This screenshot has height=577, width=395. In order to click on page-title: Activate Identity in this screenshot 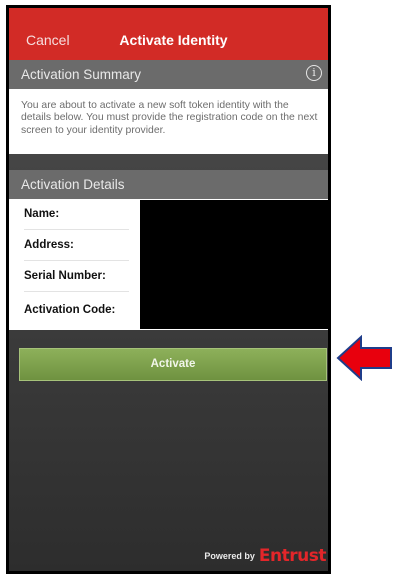, I will do `click(173, 40)`.